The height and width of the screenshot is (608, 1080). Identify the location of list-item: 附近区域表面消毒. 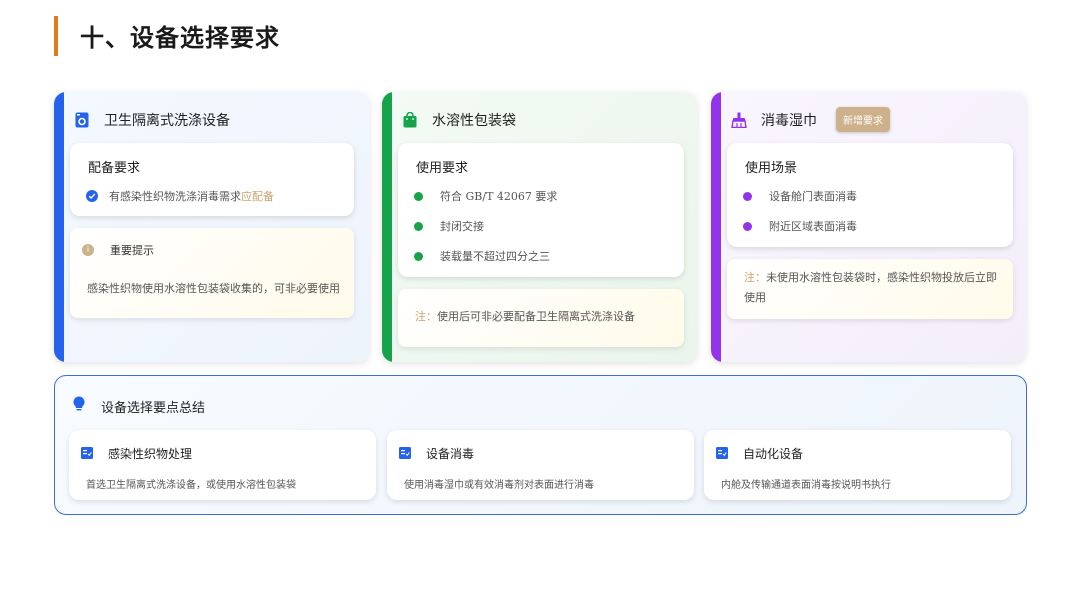
(800, 226).